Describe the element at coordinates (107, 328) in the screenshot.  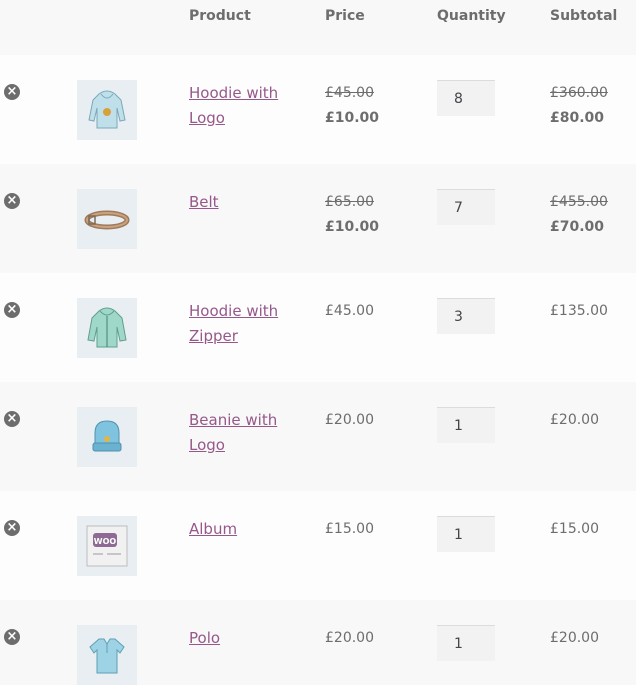
I see `hoodie-zipper-icon` at that location.